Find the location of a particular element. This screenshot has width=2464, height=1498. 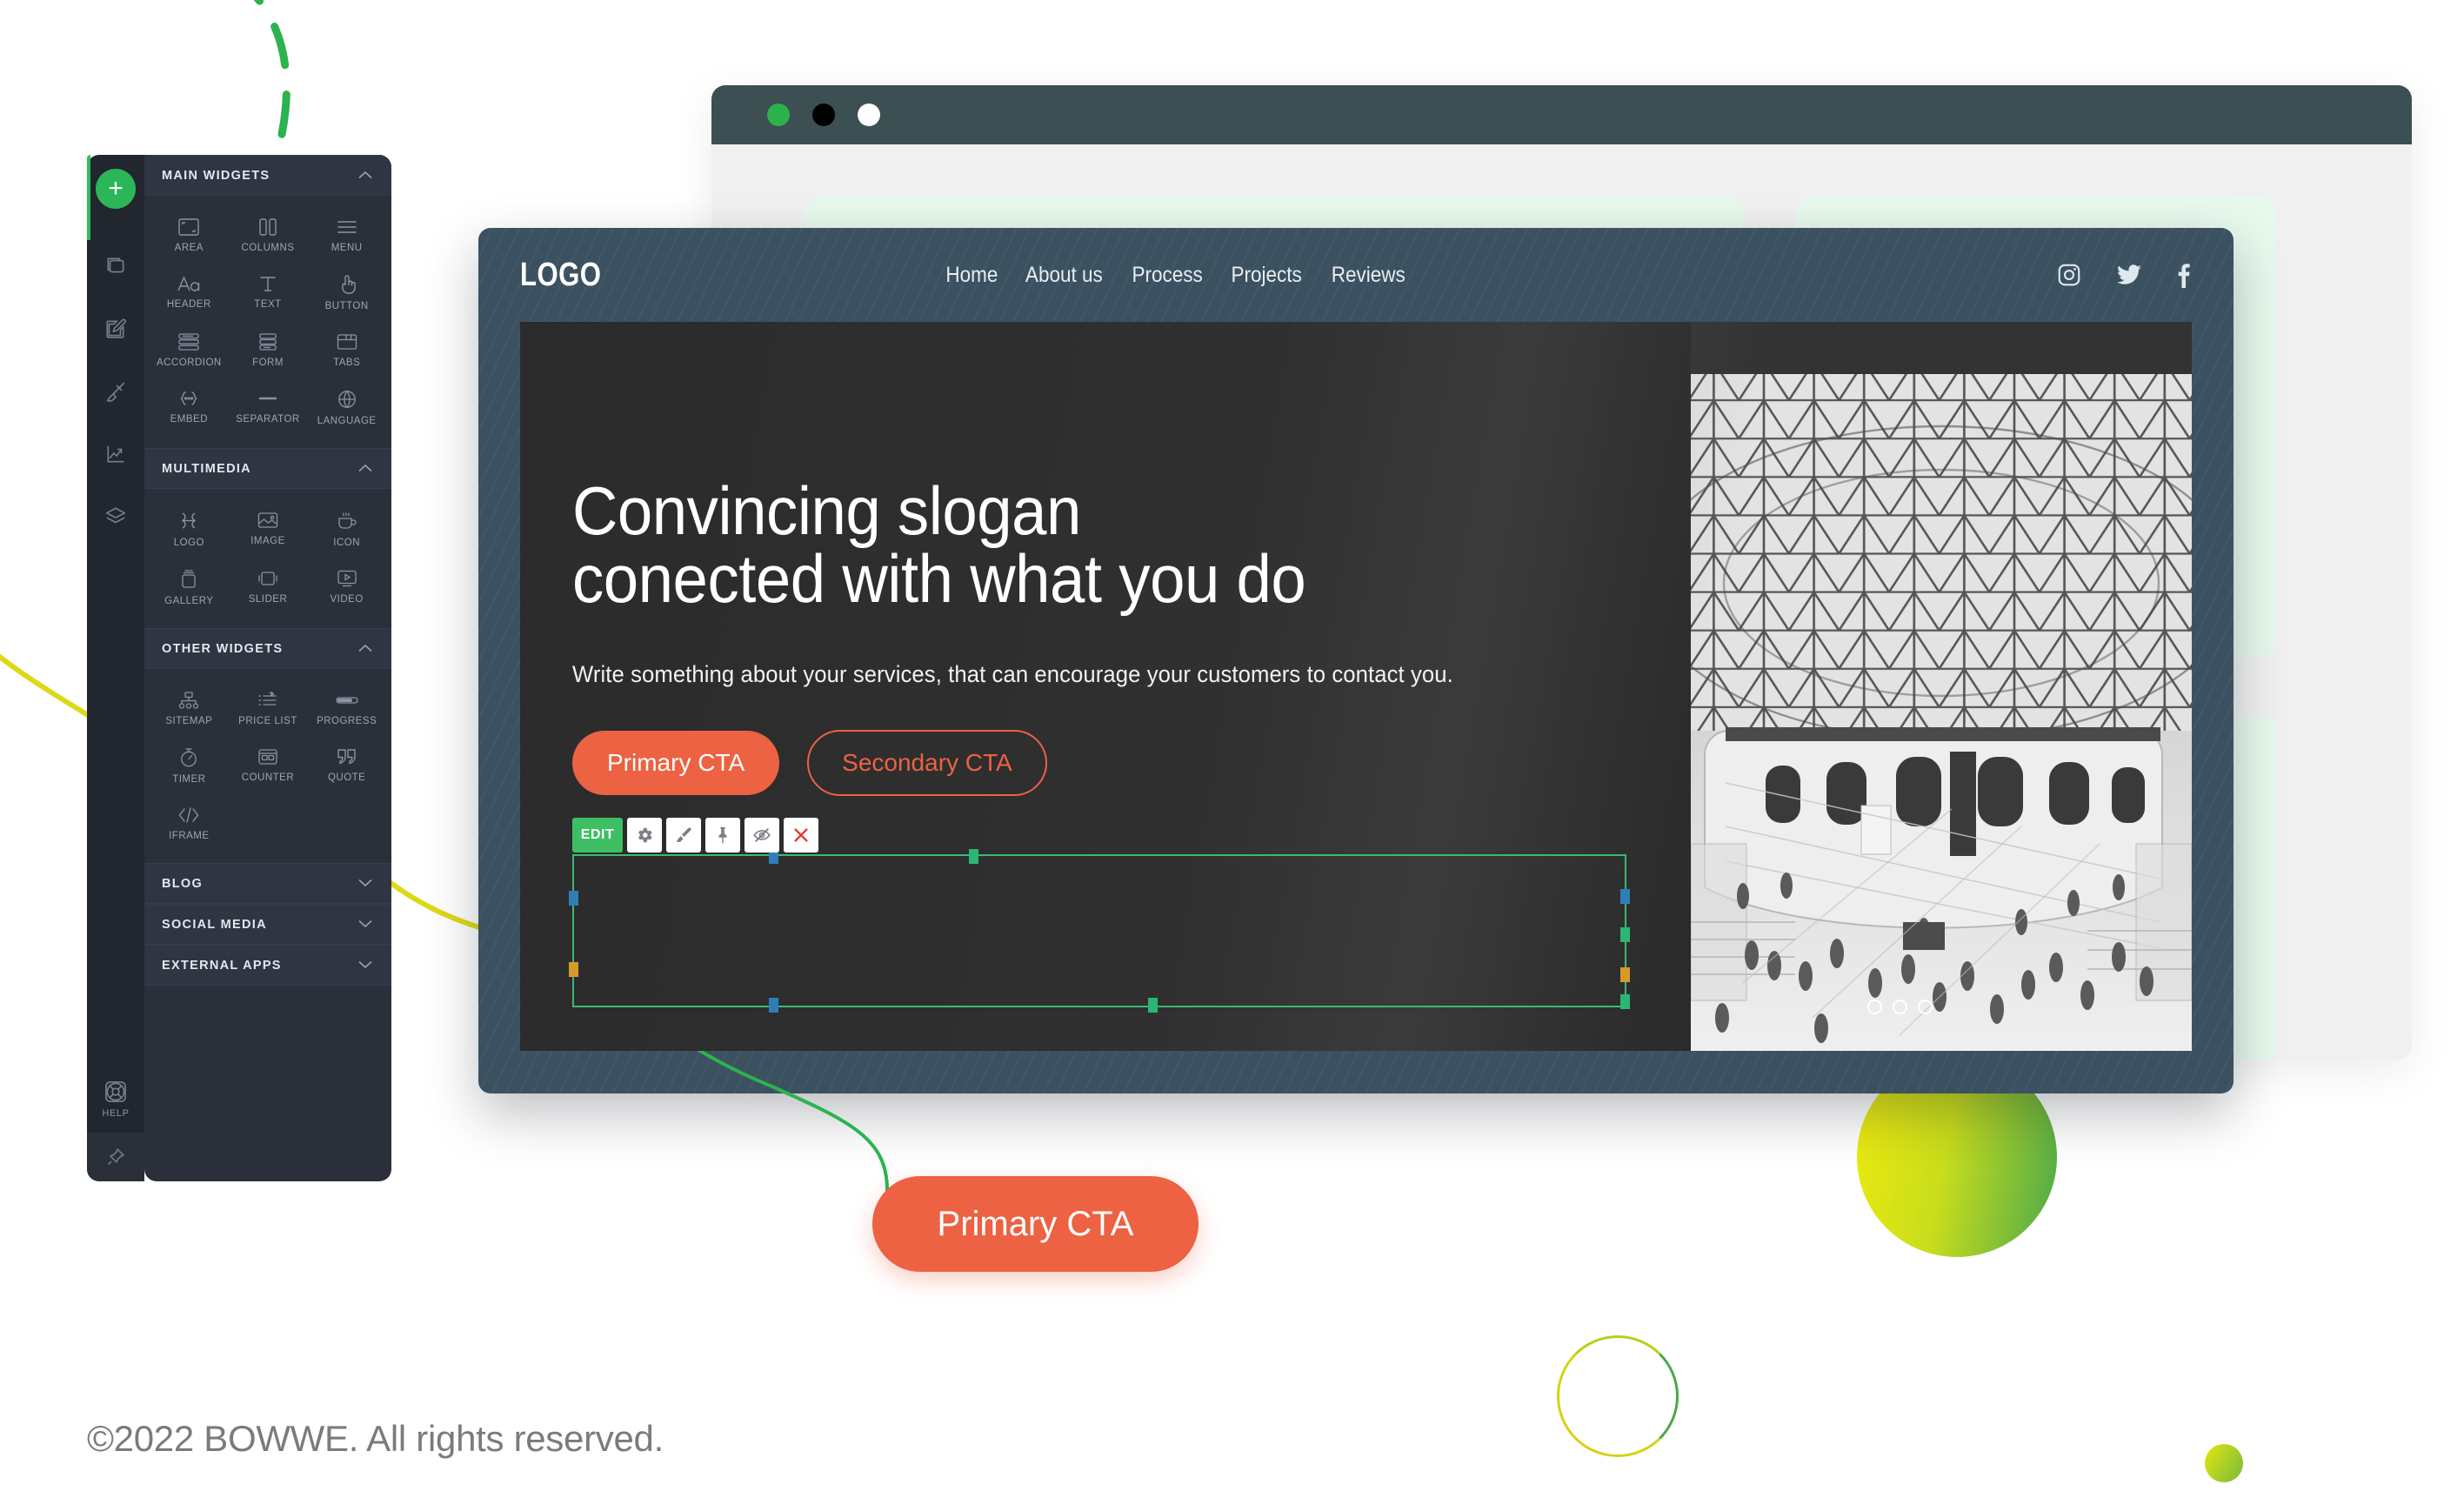

widget-label: LANGUAGE is located at coordinates (347, 421).